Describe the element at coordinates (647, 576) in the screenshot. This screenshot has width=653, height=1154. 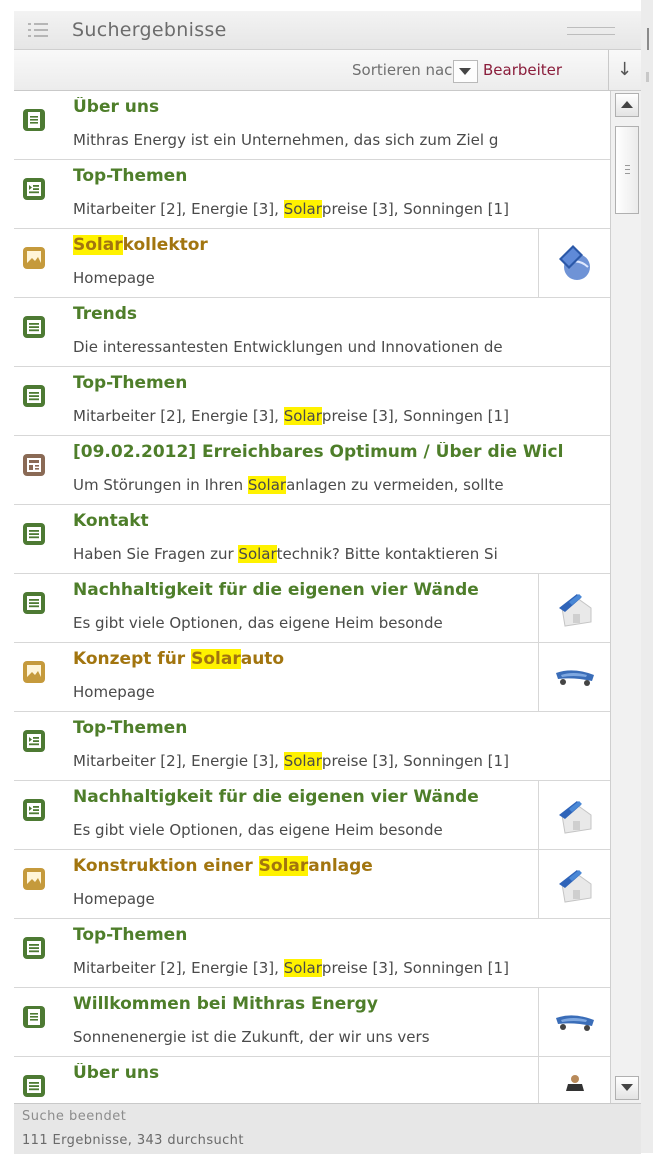
I see `splitter` at that location.